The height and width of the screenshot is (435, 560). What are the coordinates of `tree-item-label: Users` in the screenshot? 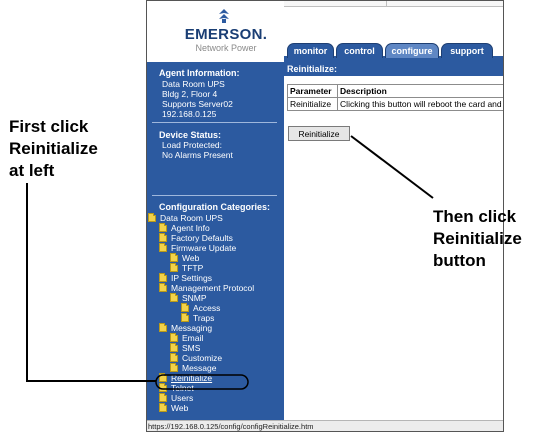 It's located at (182, 398).